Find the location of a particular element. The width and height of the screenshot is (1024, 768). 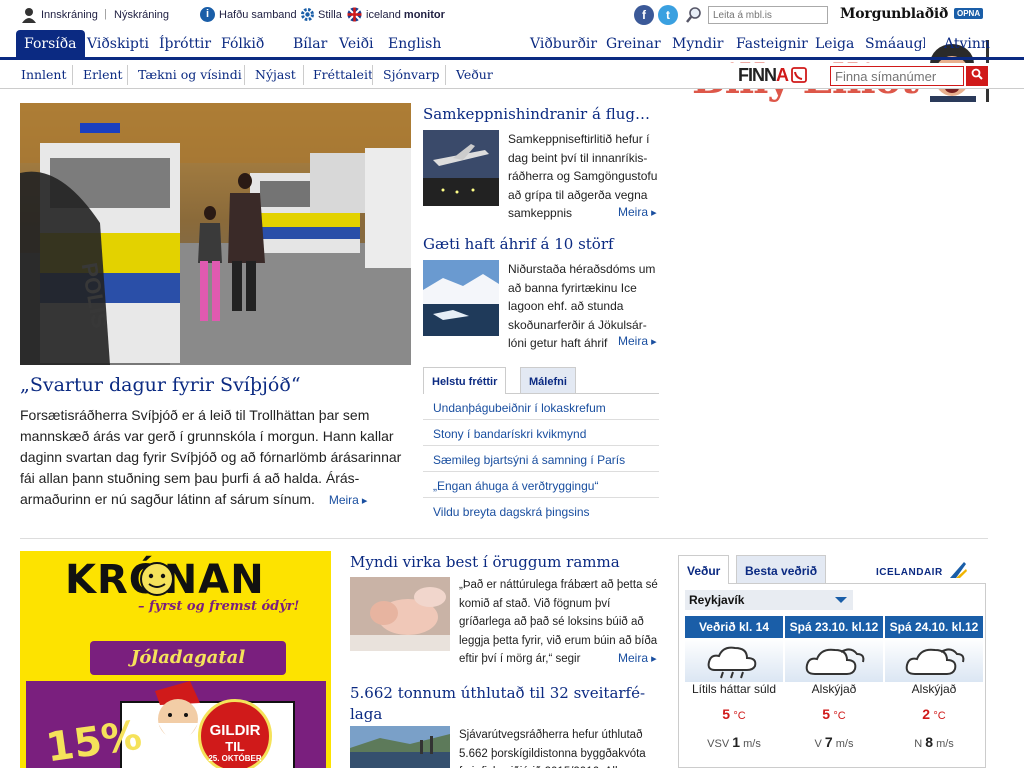

kronan-badge-line3: 25. OKTÓBER is located at coordinates (235, 758).